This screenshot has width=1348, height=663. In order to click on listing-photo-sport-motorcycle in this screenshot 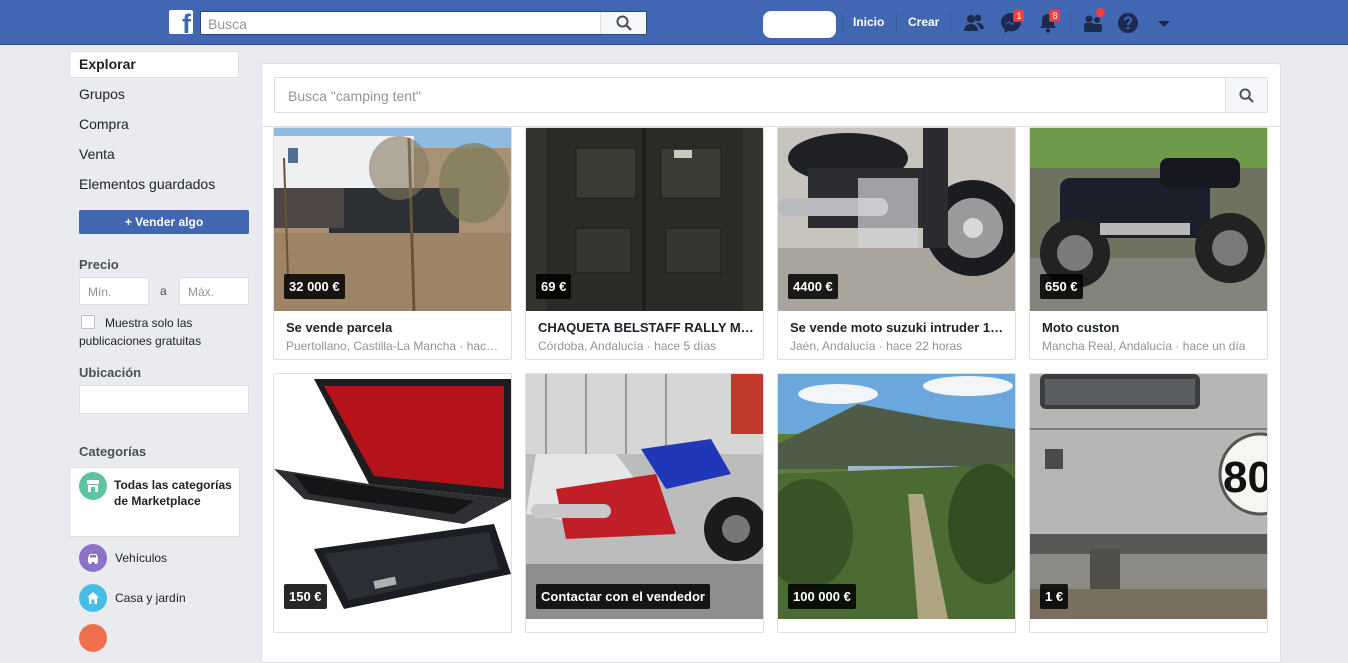, I will do `click(644, 496)`.